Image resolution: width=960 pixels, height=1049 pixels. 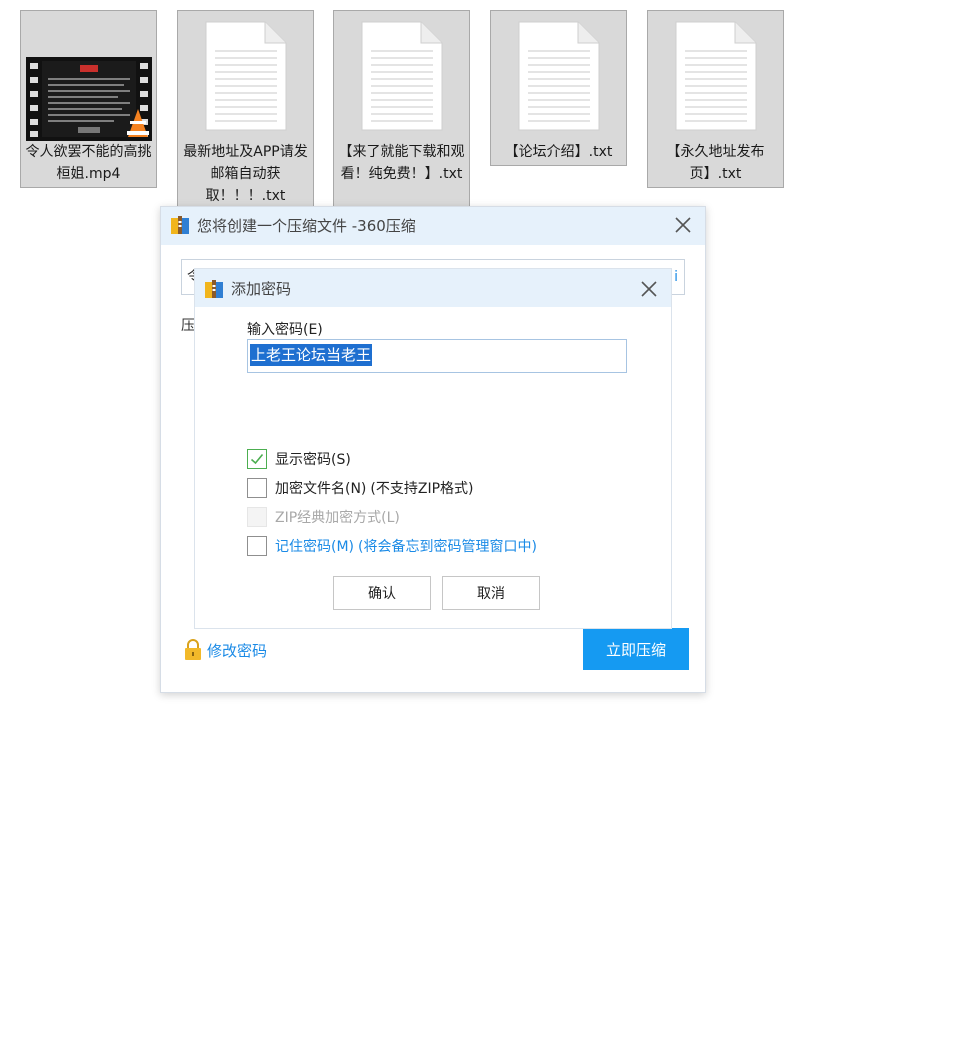 What do you see at coordinates (437, 356) in the screenshot?
I see `password-input` at bounding box center [437, 356].